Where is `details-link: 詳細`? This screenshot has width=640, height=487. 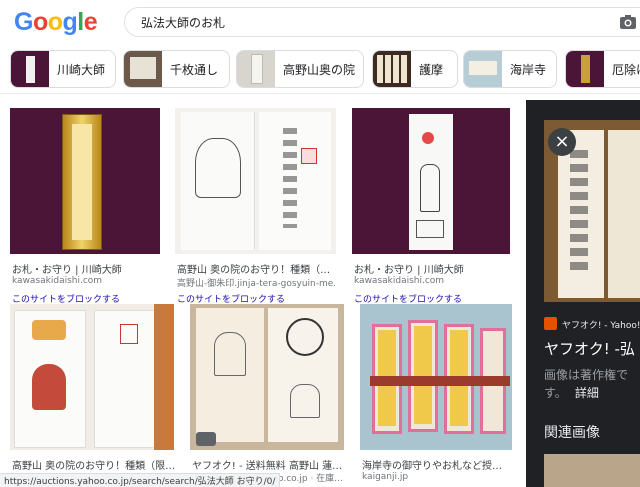 details-link: 詳細 is located at coordinates (587, 393).